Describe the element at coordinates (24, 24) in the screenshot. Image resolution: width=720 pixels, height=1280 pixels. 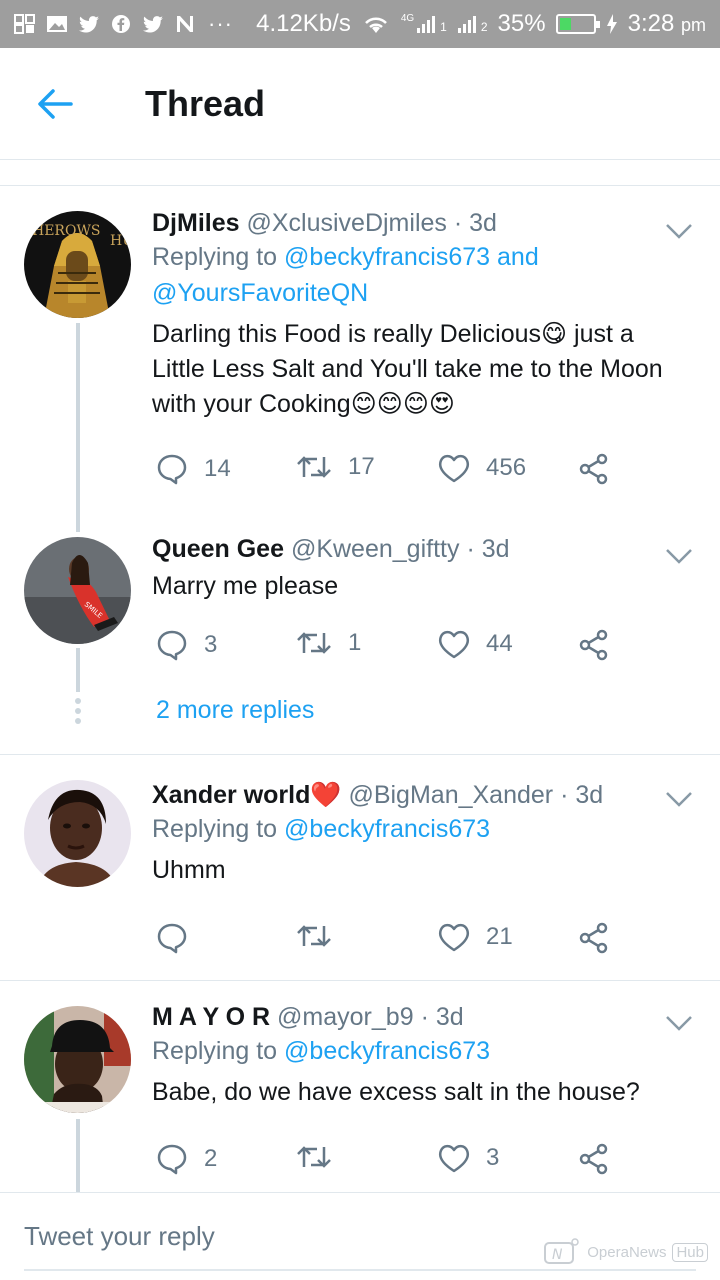
I see `app-grid-icon` at that location.